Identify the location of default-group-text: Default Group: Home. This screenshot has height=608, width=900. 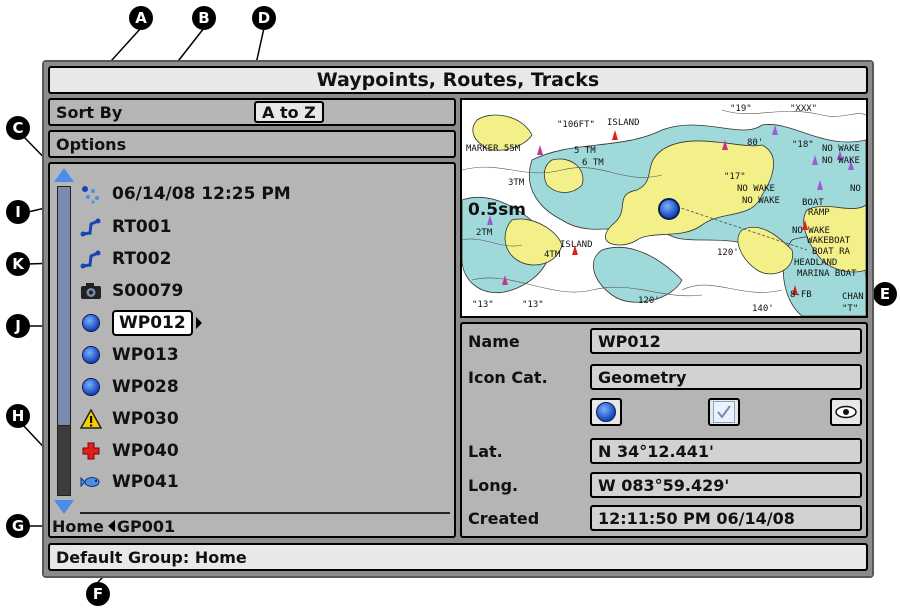
(151, 557).